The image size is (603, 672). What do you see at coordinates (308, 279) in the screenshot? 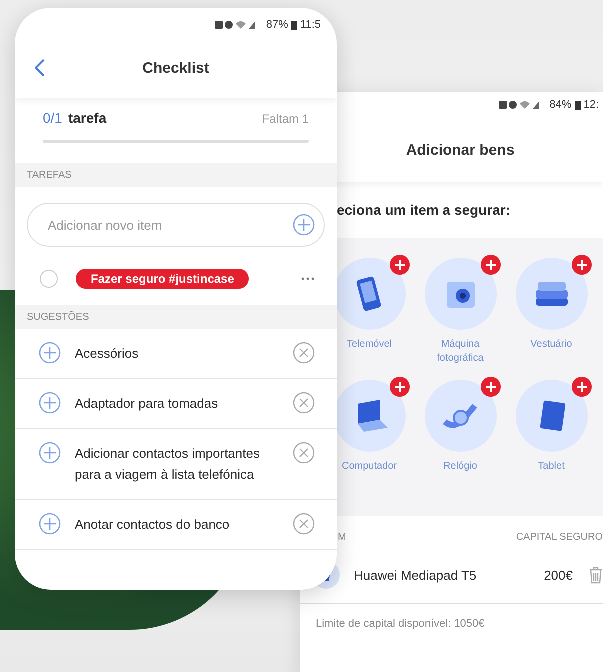
I see `more-icon` at bounding box center [308, 279].